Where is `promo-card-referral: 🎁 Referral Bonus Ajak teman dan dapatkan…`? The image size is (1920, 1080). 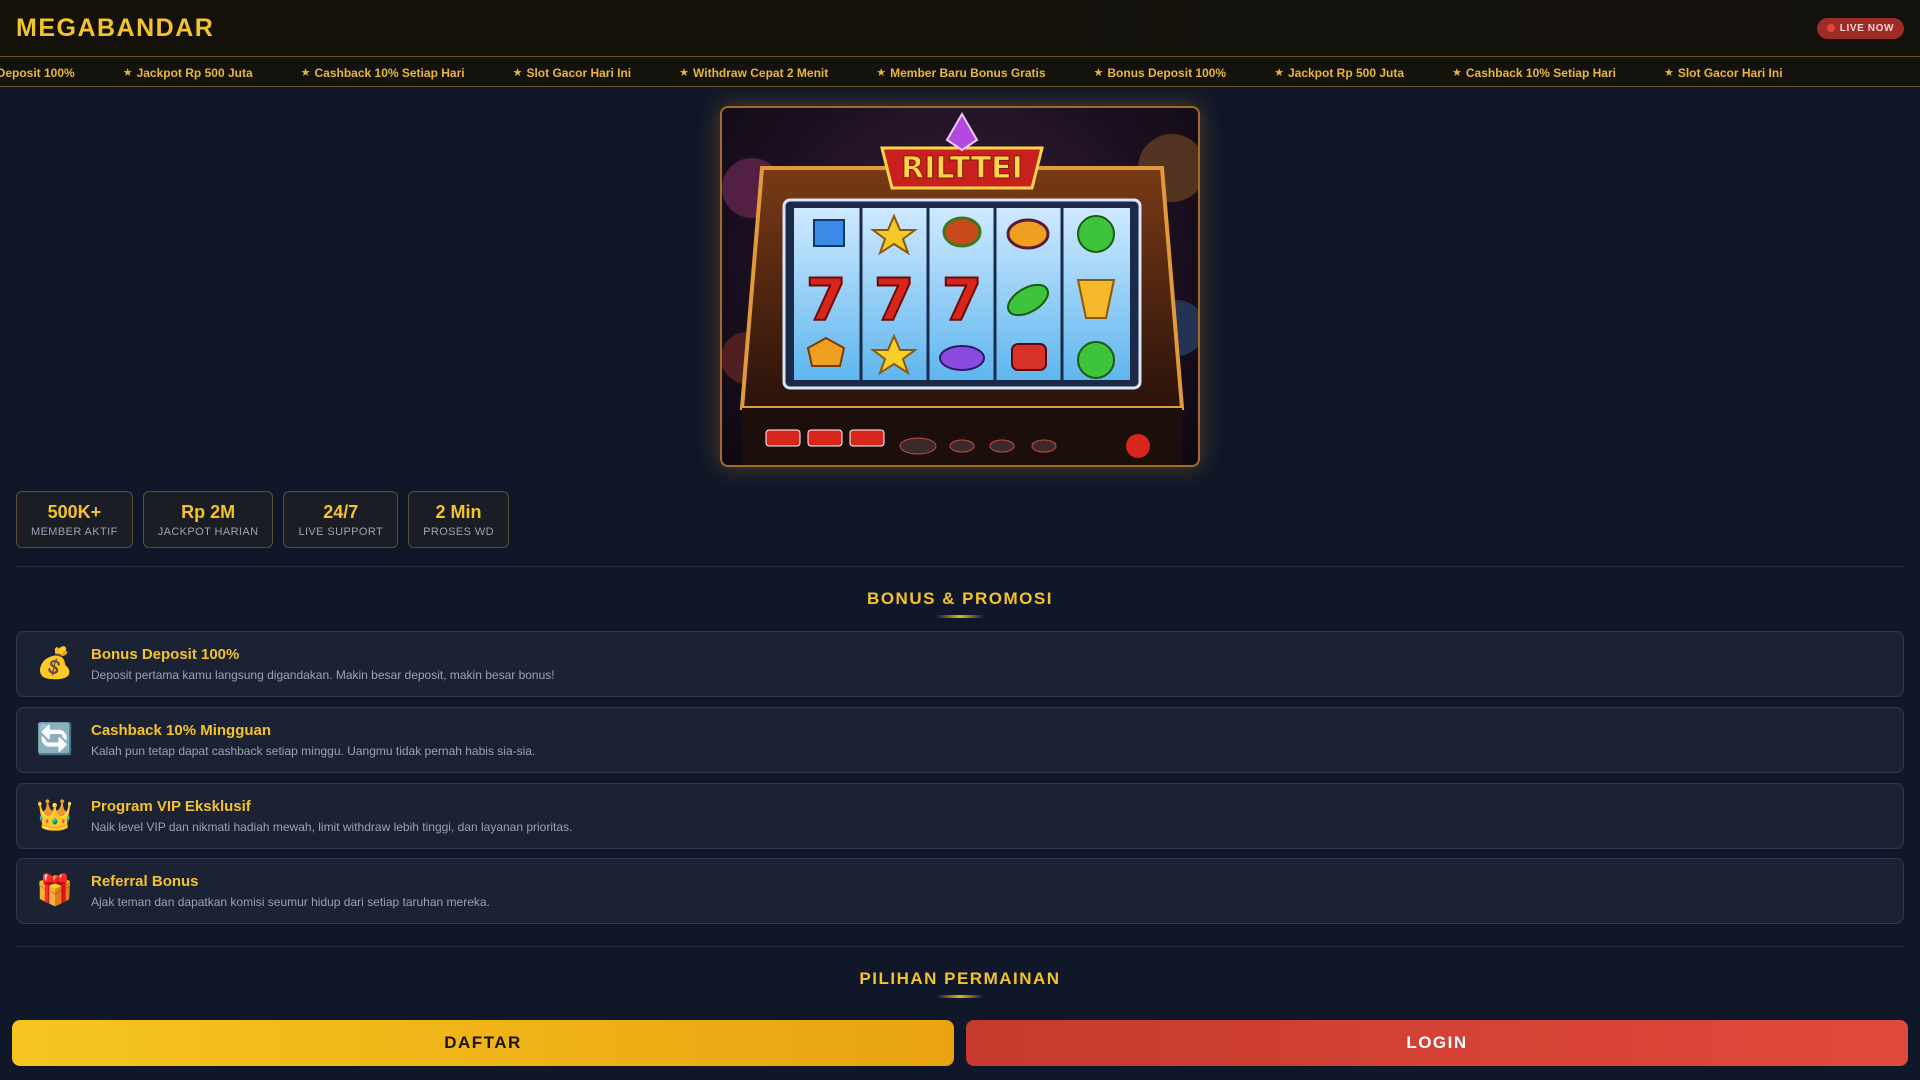 promo-card-referral: 🎁 Referral Bonus Ajak teman dan dapatkan… is located at coordinates (960, 891).